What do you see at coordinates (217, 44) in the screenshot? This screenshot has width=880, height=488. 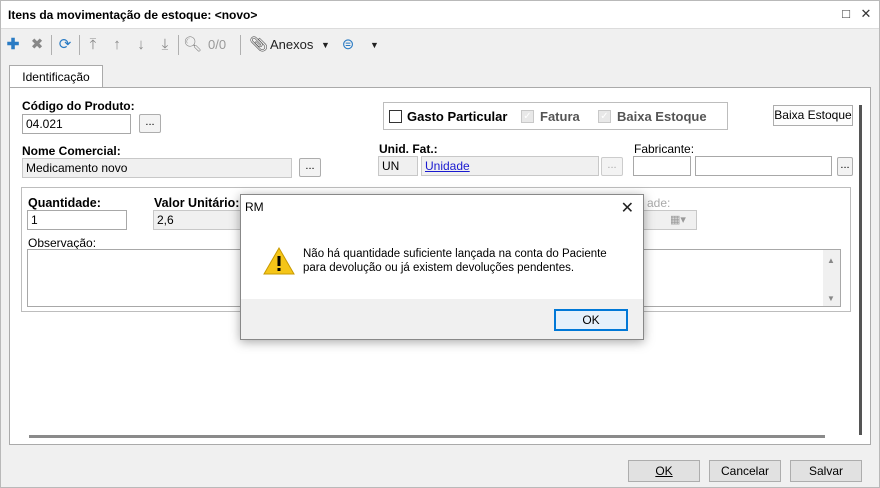 I see `record-counter: 0/0` at bounding box center [217, 44].